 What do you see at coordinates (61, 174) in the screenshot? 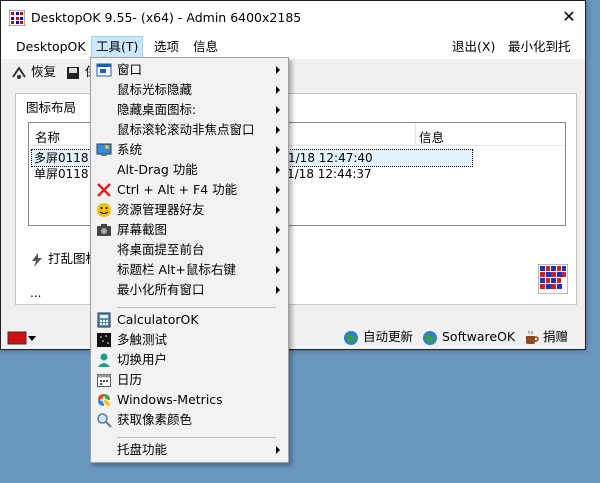
I see `row-name: 单屏0118` at bounding box center [61, 174].